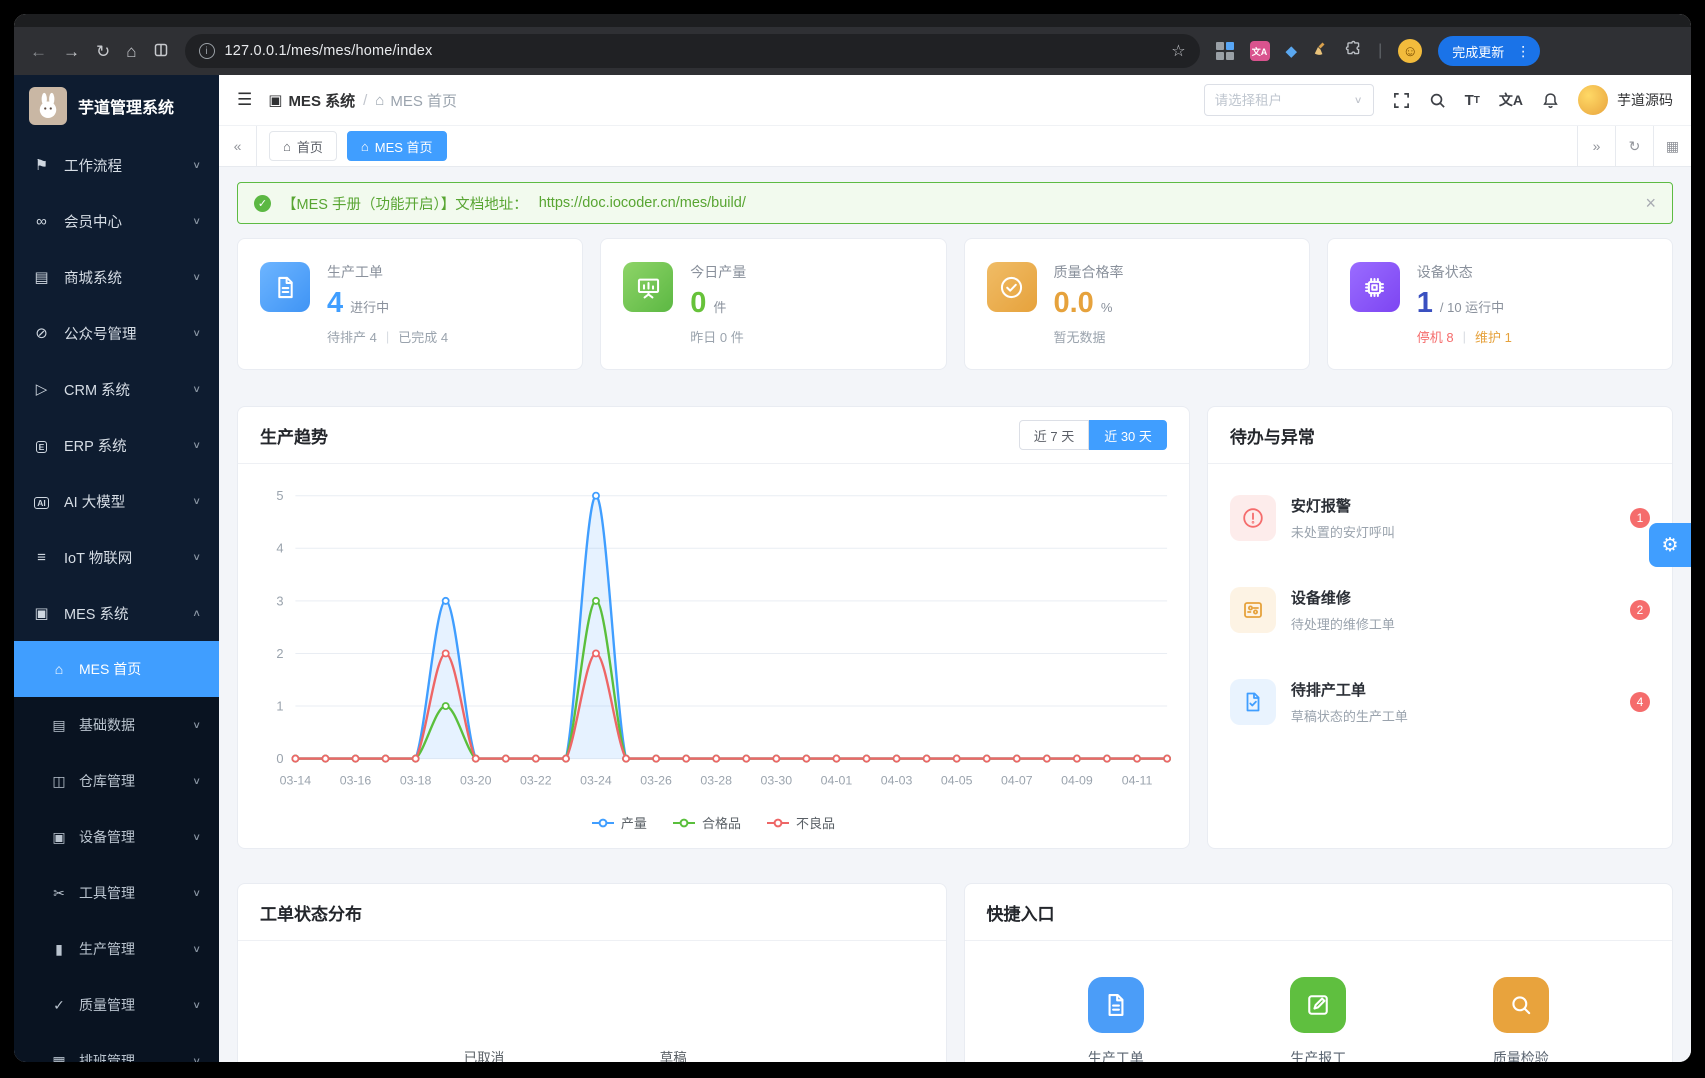  I want to click on sidebar-item-member: ∞ 会员中心 ∨, so click(116, 221).